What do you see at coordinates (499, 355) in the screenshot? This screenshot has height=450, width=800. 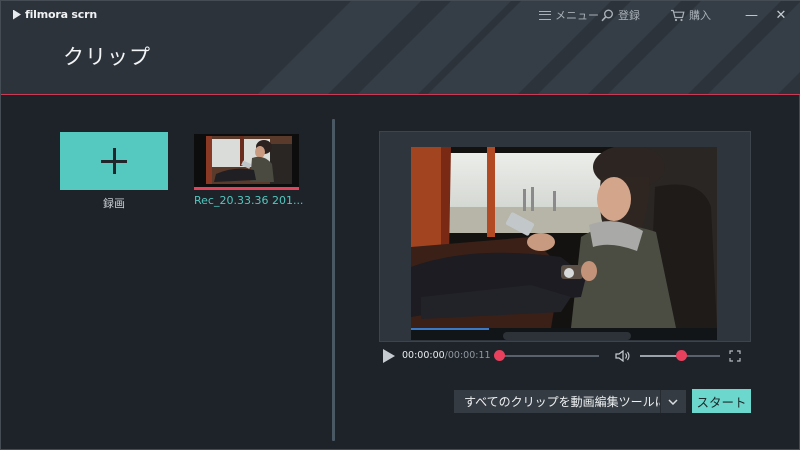 I see `seek-handle` at bounding box center [499, 355].